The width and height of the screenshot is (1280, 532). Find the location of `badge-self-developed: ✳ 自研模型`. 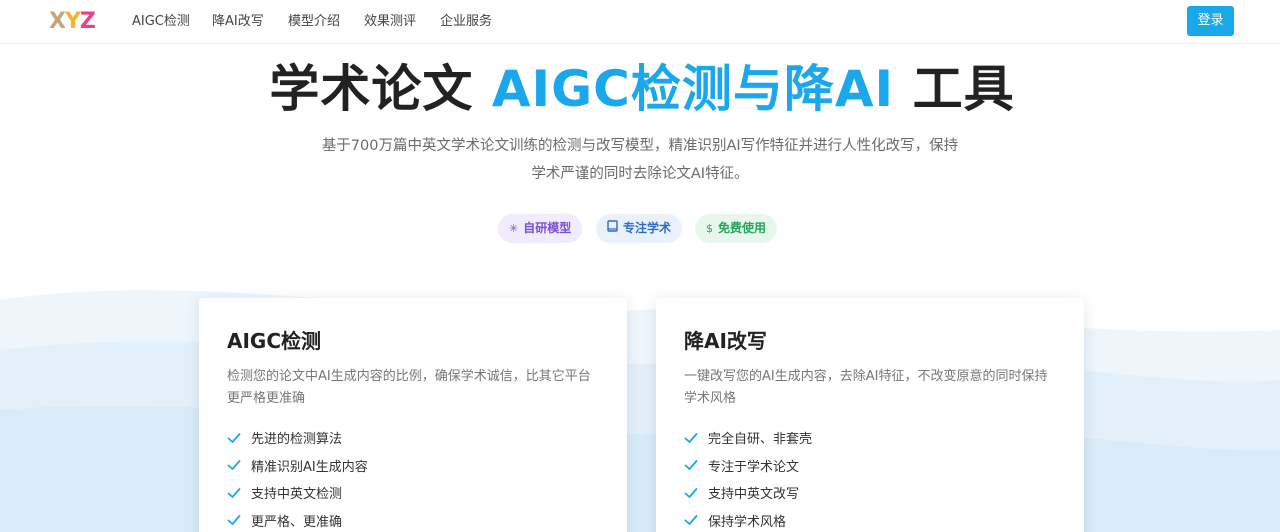

badge-self-developed: ✳ 自研模型 is located at coordinates (540, 228).